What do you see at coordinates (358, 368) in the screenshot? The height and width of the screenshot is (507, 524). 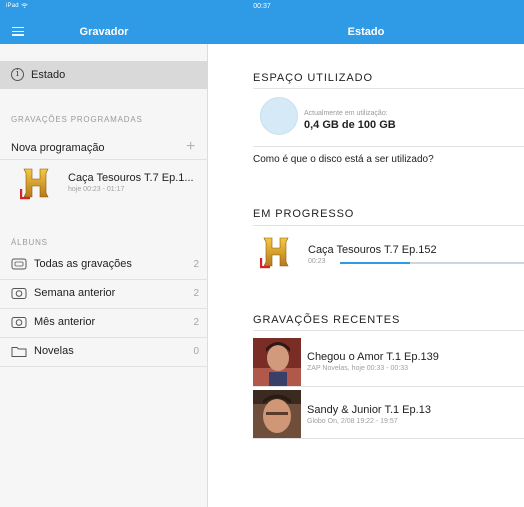 I see `recording-subtitle: ZAP Novelas, hoje 00:33 - 00:33` at bounding box center [358, 368].